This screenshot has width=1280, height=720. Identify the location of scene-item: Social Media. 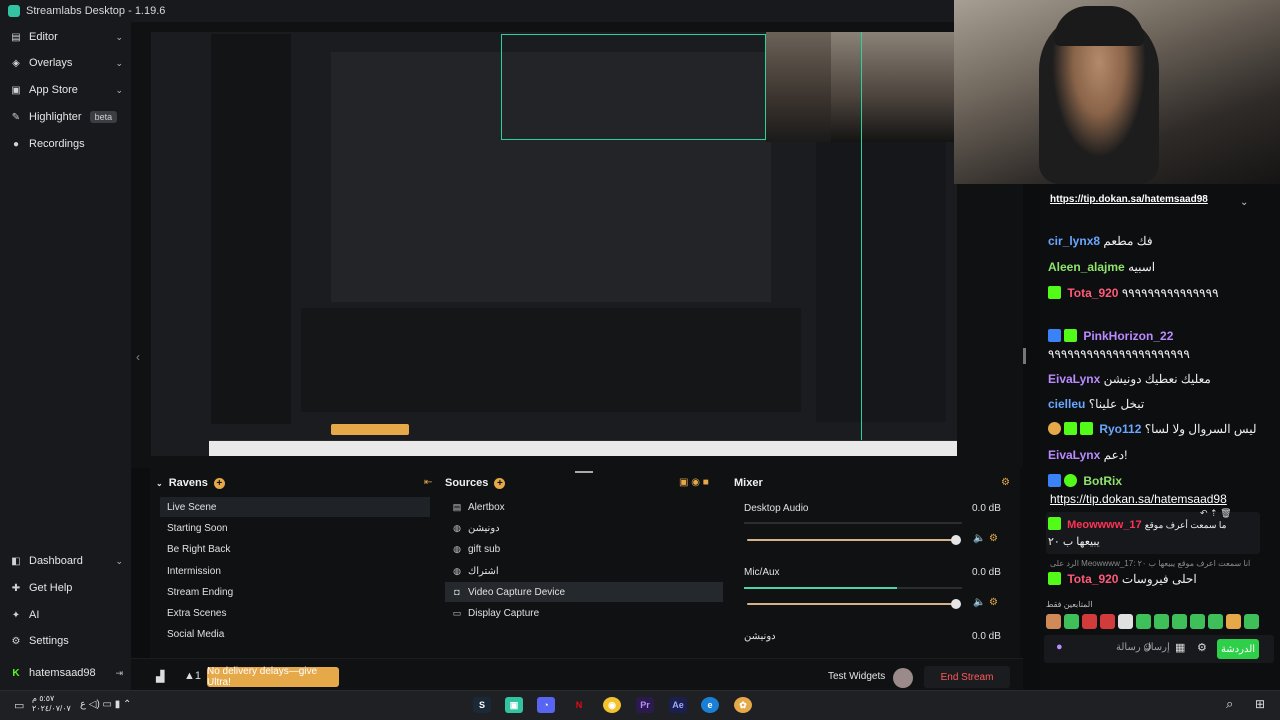
(295, 634).